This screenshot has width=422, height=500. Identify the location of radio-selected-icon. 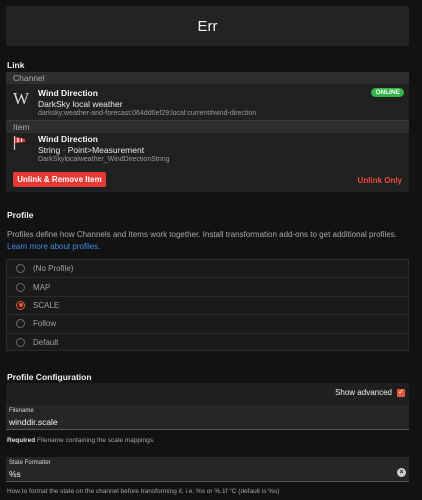
(20, 305).